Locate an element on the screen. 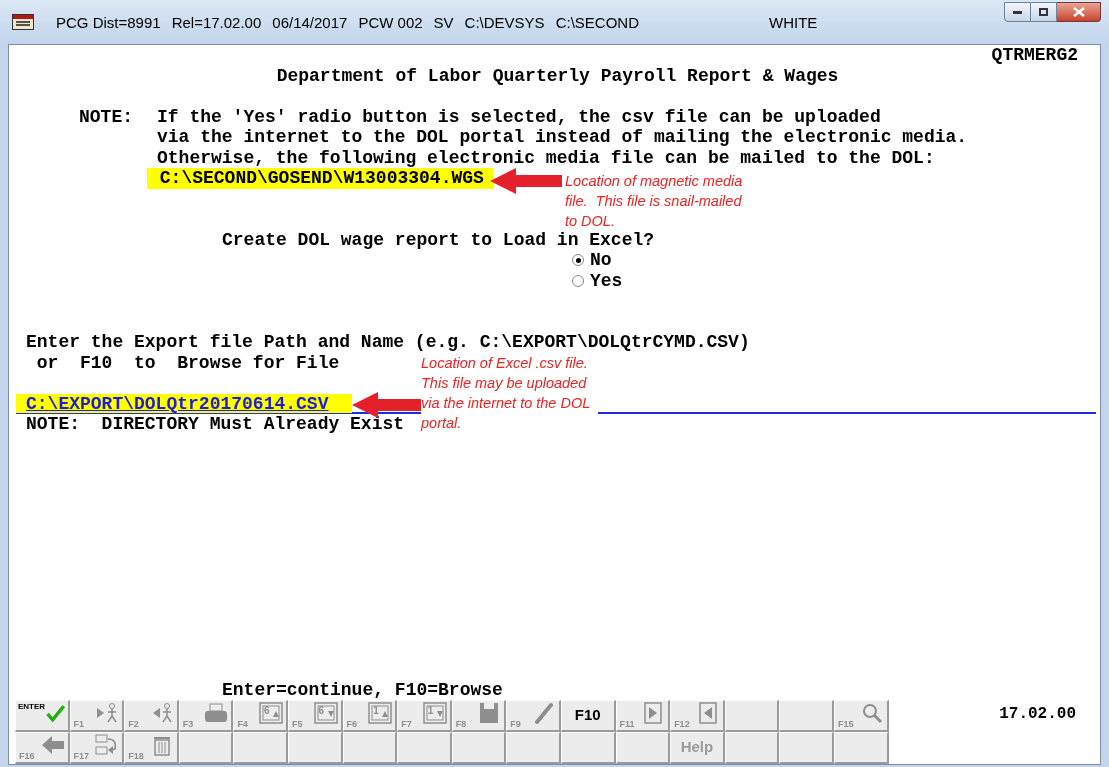 This screenshot has height=767, width=1109. radio-option: Yes is located at coordinates (597, 280).